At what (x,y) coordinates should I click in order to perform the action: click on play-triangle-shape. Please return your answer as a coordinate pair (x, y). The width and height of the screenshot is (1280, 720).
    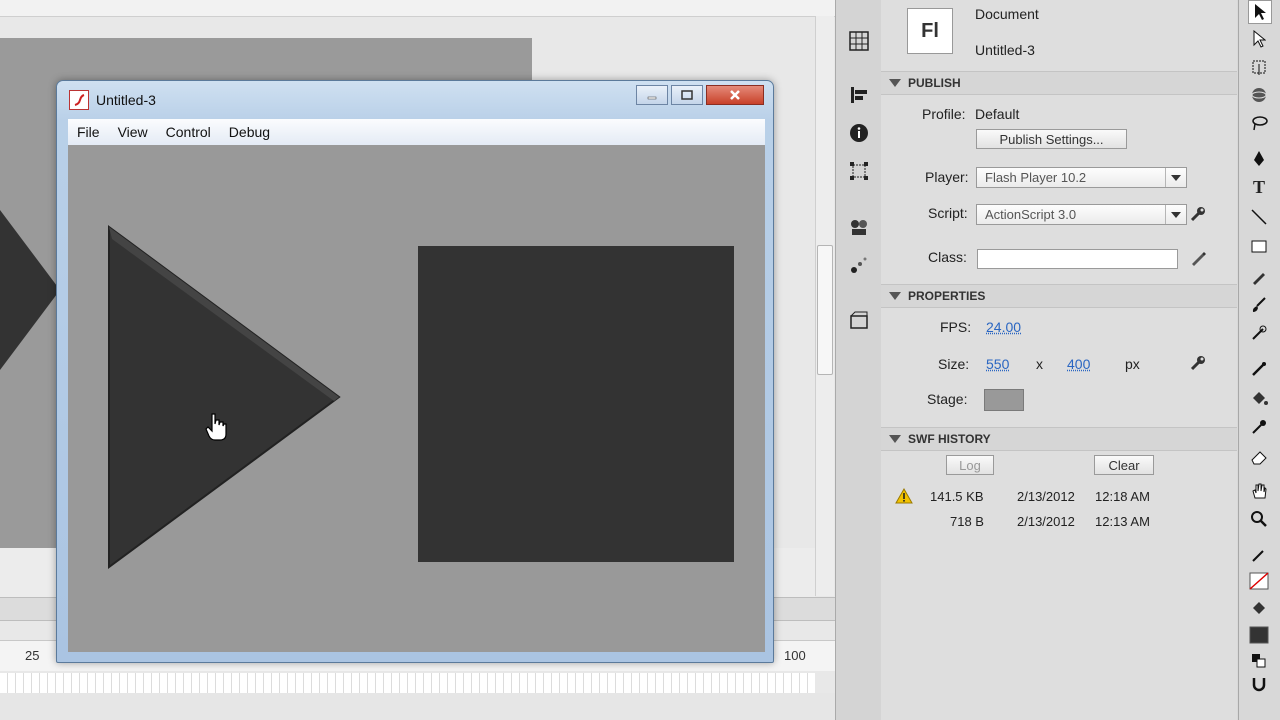
    Looking at the image, I should click on (224, 397).